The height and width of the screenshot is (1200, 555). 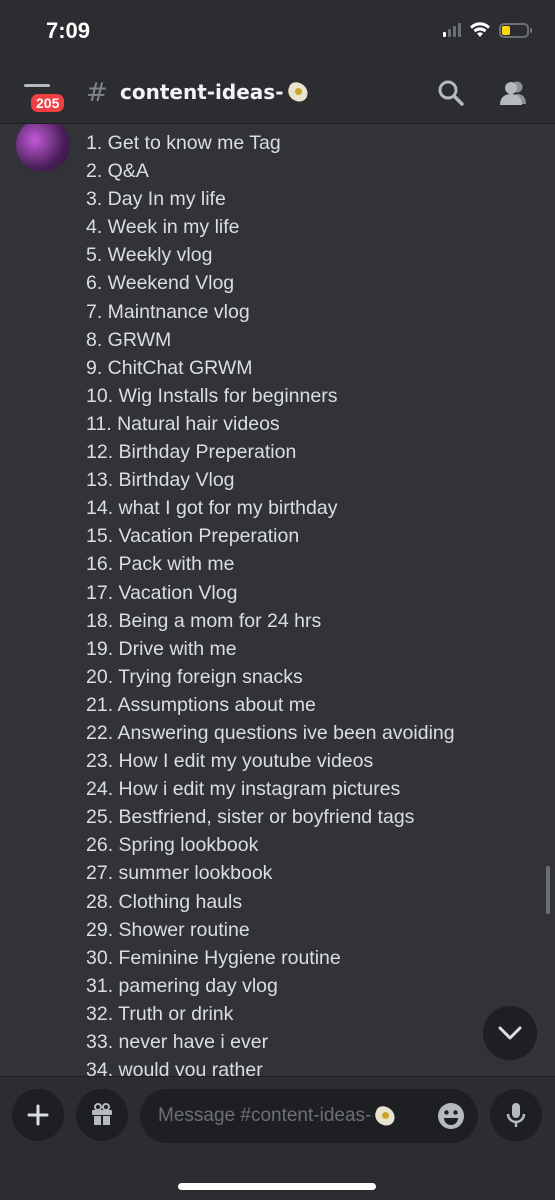 I want to click on channel-name-text: content-ideas-, so click(x=202, y=92).